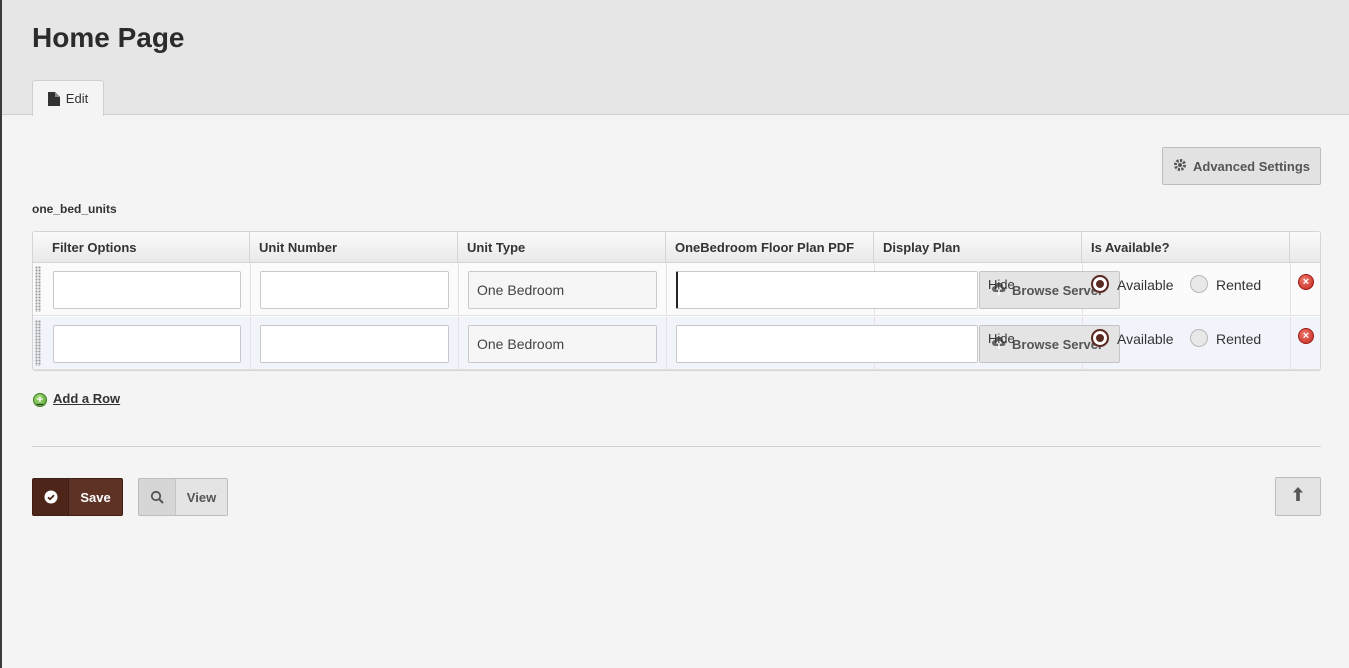 The height and width of the screenshot is (668, 1349). What do you see at coordinates (157, 497) in the screenshot?
I see `search-icon` at bounding box center [157, 497].